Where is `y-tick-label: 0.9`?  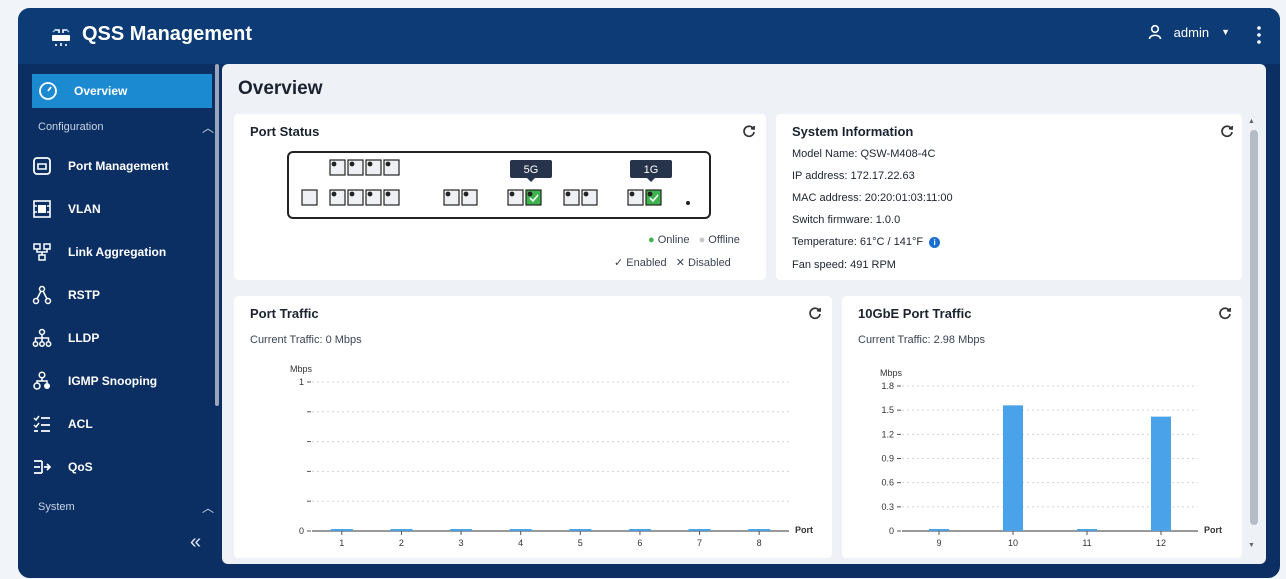 y-tick-label: 0.9 is located at coordinates (887, 459).